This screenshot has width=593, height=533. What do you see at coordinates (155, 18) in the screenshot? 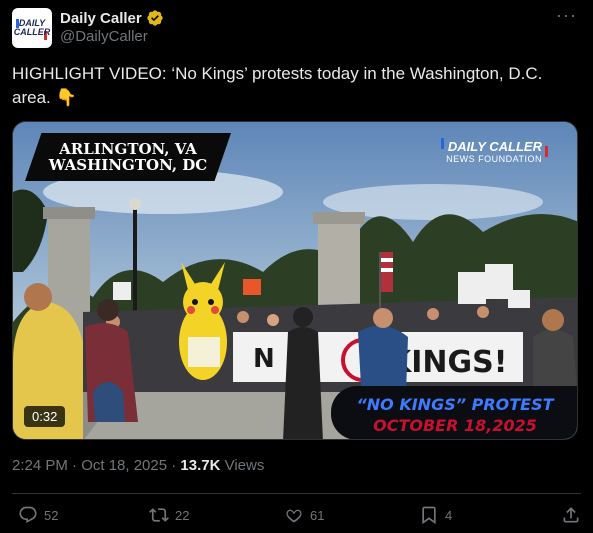
I see `verified-badge-icon` at bounding box center [155, 18].